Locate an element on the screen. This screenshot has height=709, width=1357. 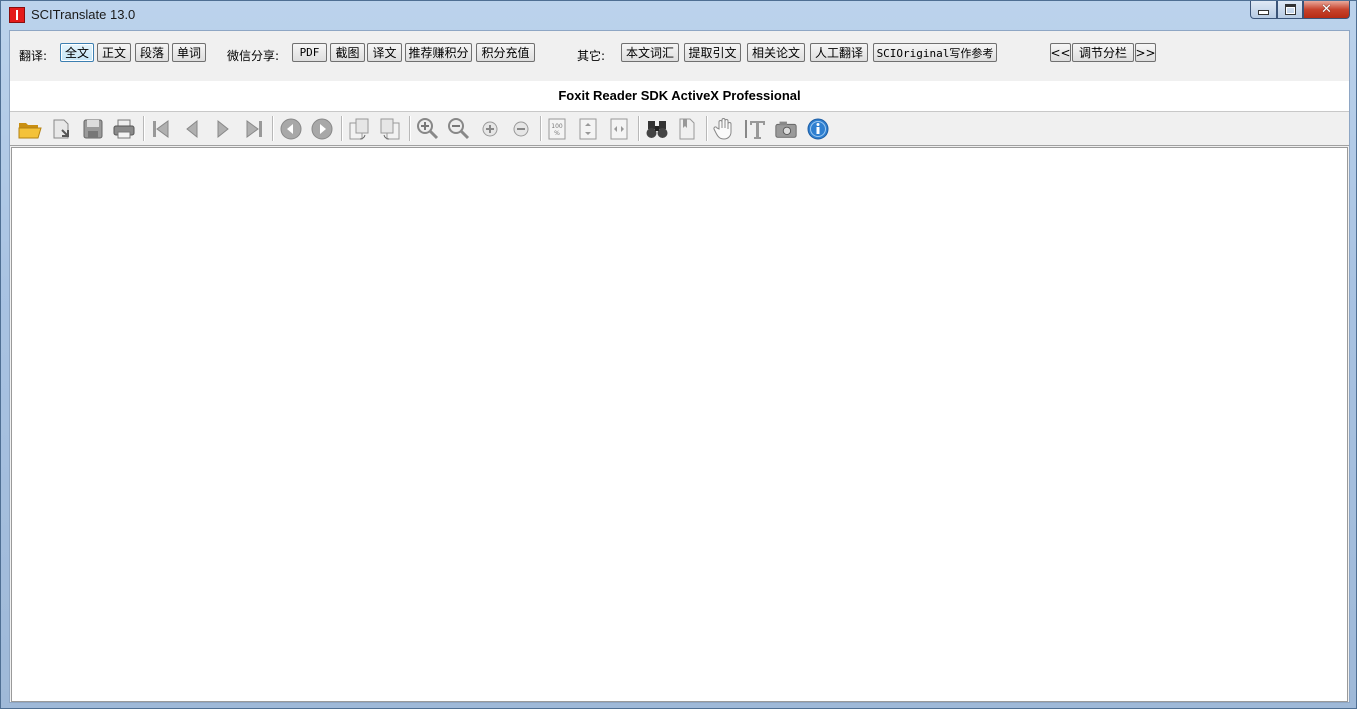
rotate-right-icon is located at coordinates (390, 129).